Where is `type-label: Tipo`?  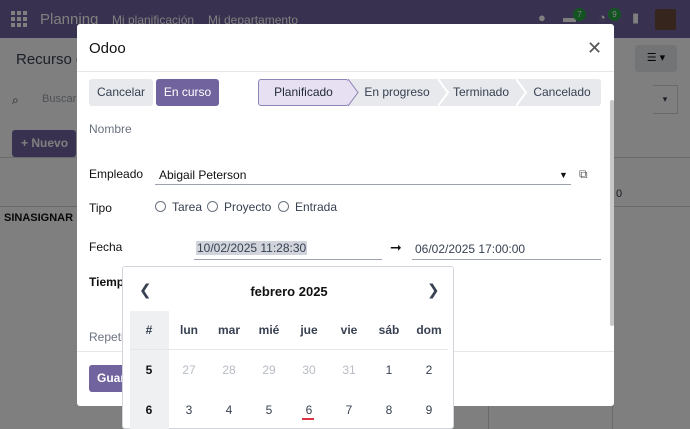
type-label: Tipo is located at coordinates (100, 208).